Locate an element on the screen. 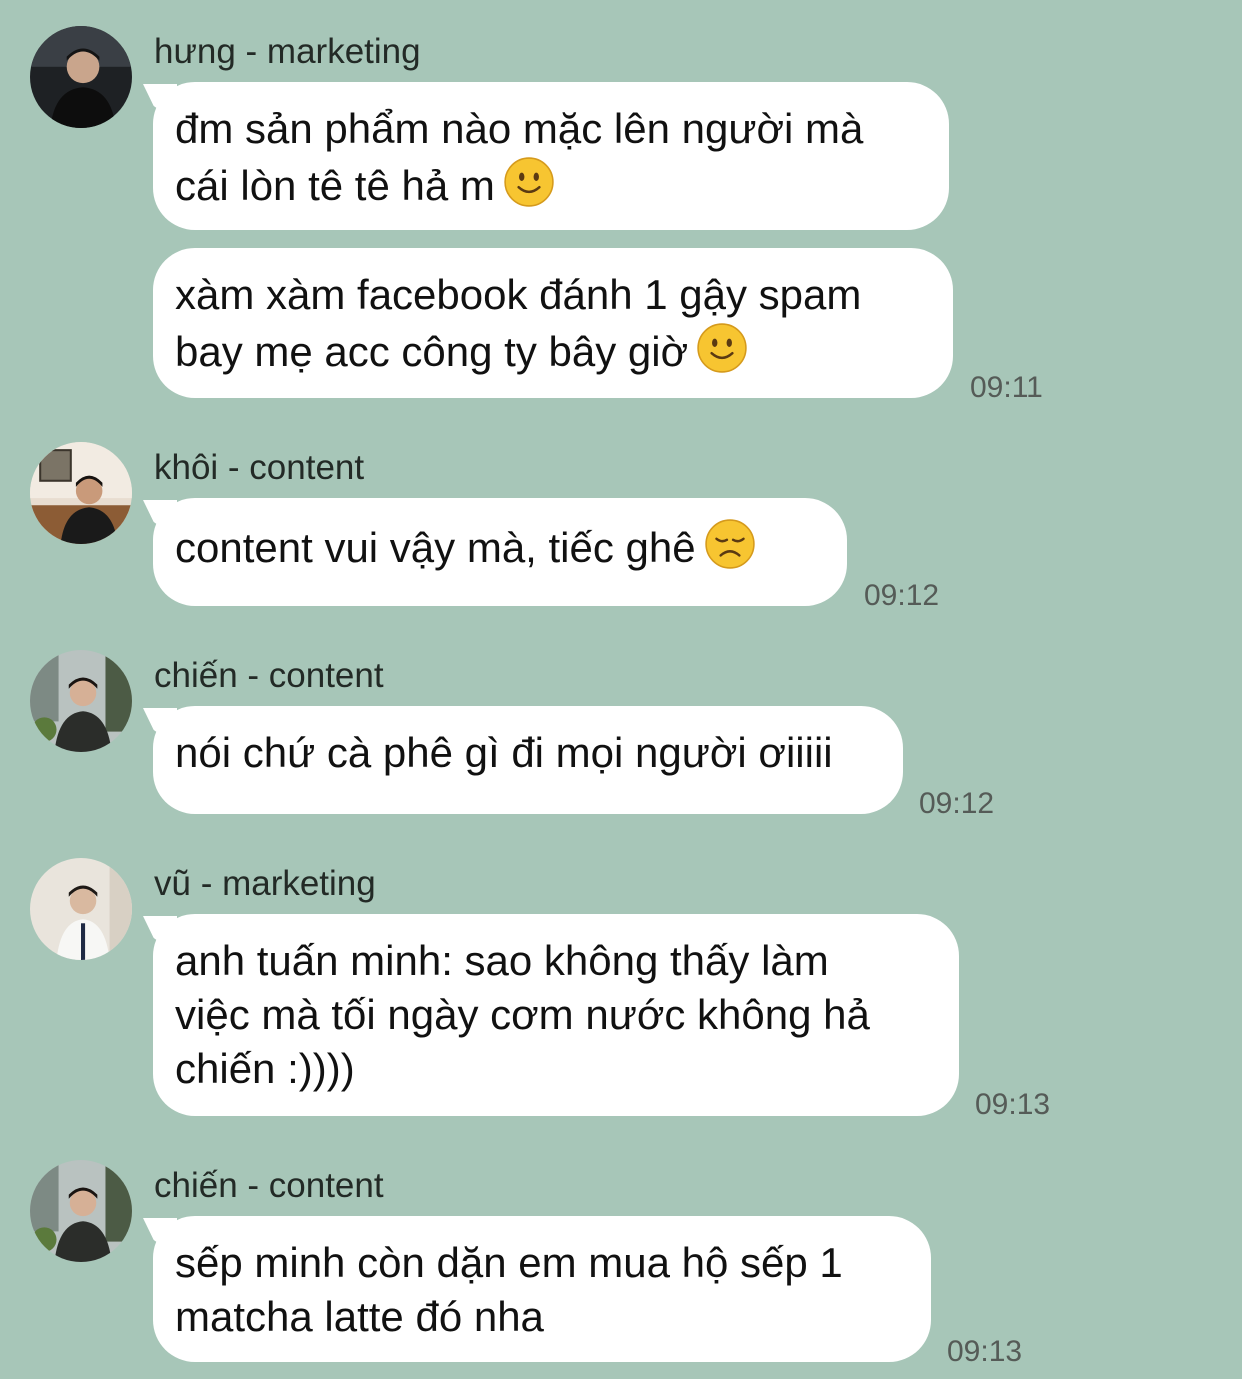 This screenshot has width=1242, height=1379. message-text: nói chứ cà phê gì đi mọi người ơiiiii is located at coordinates (504, 752).